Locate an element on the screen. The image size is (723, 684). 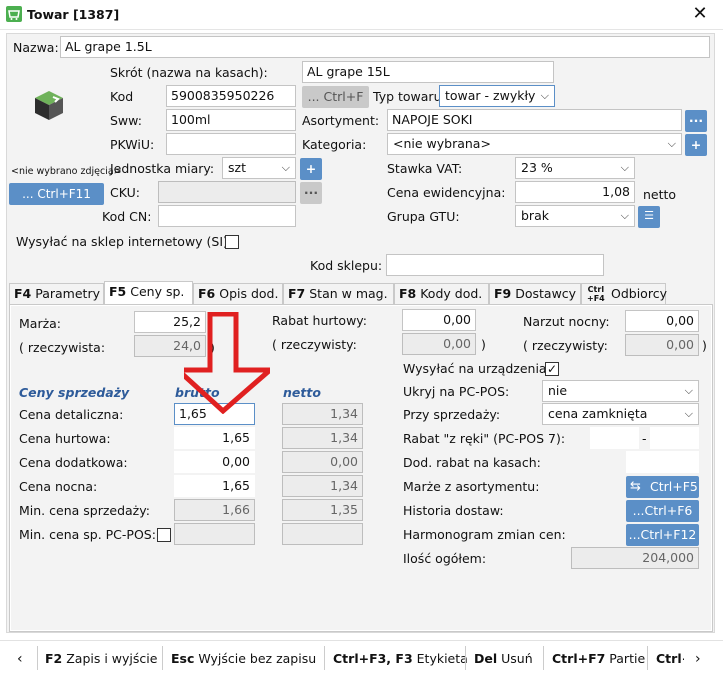
exit-no-save-button: Esc Wyjście bez zapisu is located at coordinates (243, 659).